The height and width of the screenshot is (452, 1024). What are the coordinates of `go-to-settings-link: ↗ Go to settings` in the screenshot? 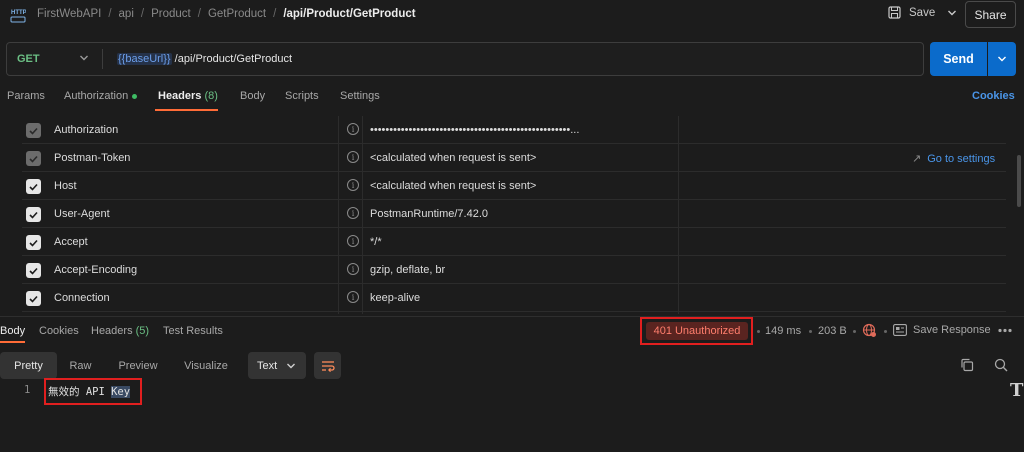 It's located at (953, 158).